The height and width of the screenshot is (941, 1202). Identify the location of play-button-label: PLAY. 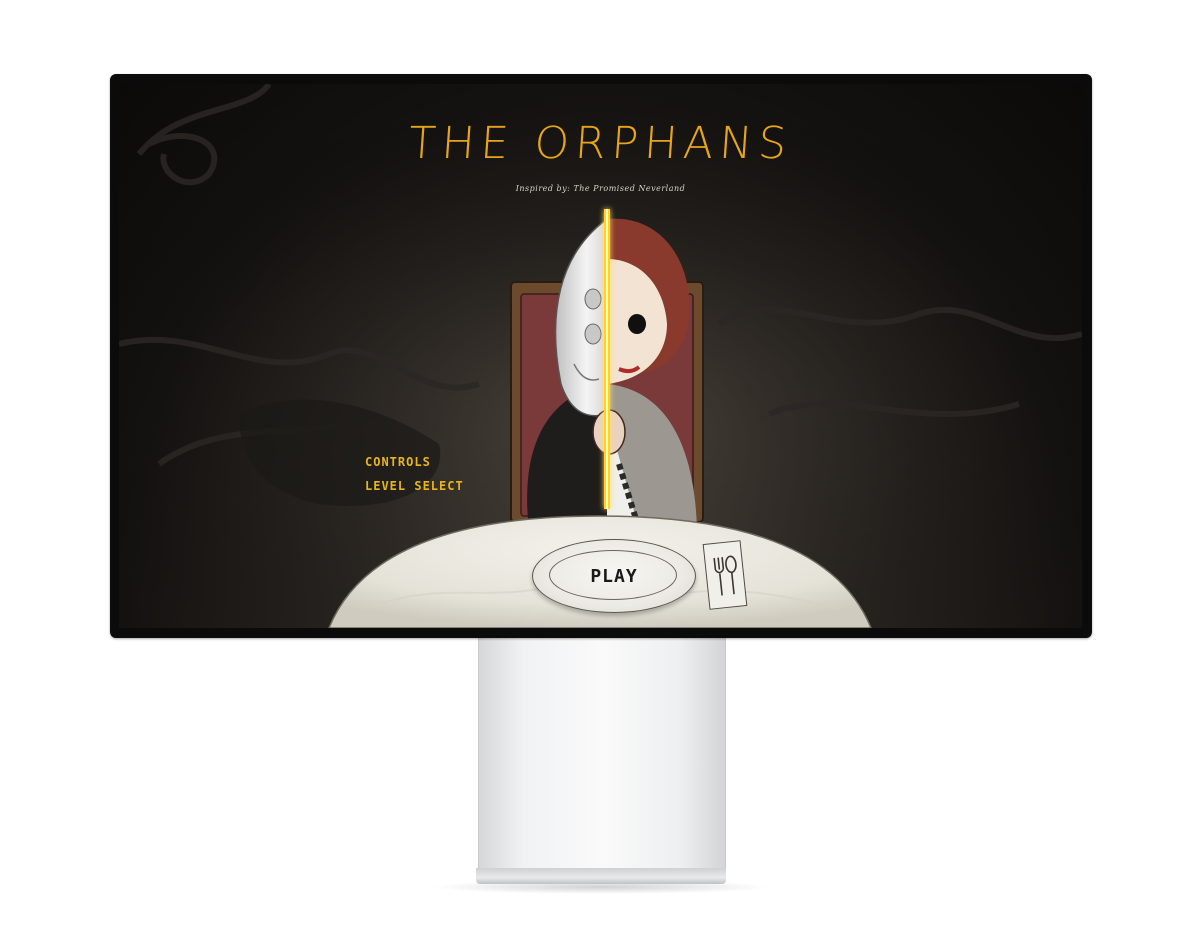
(614, 576).